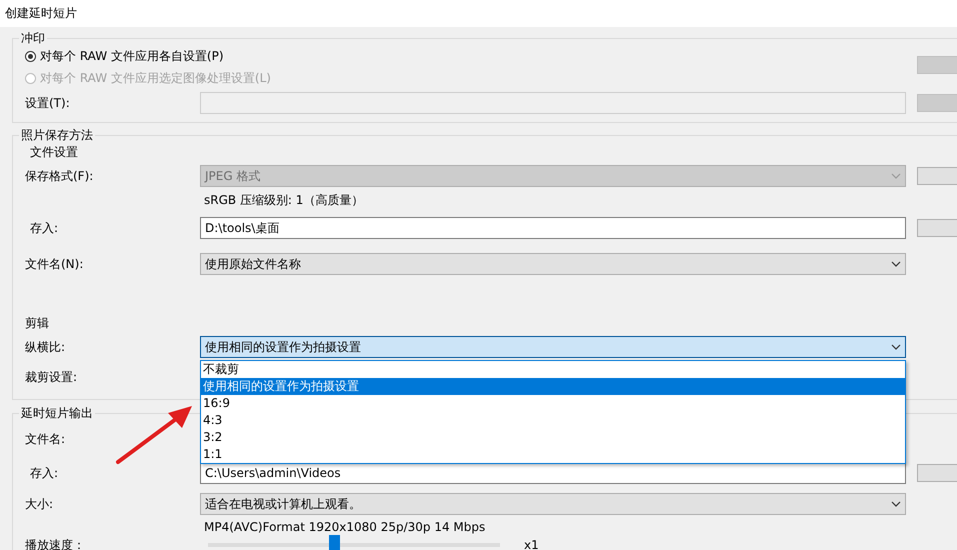 The height and width of the screenshot is (550, 957). I want to click on section-heading: 剪辑, so click(37, 323).